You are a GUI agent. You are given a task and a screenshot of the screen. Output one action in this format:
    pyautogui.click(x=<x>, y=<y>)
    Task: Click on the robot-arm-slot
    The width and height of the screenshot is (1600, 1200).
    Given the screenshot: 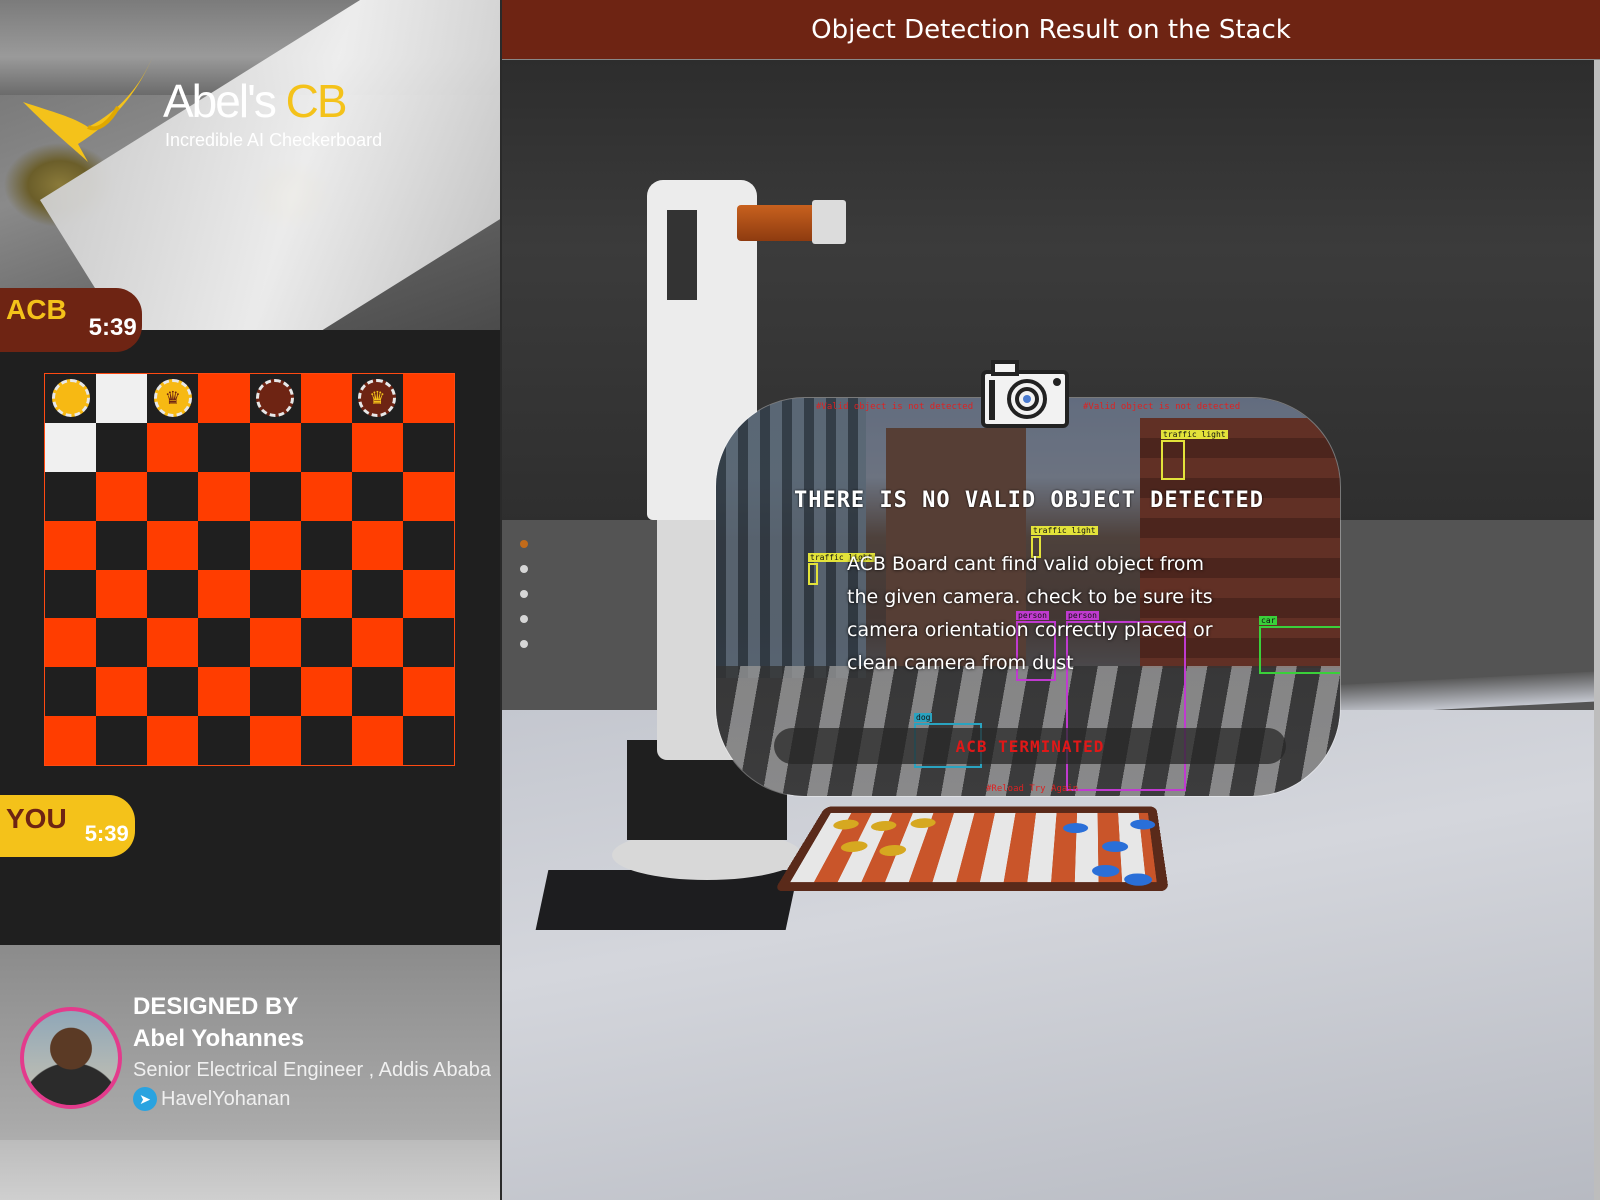 What is the action you would take?
    pyautogui.click(x=682, y=255)
    